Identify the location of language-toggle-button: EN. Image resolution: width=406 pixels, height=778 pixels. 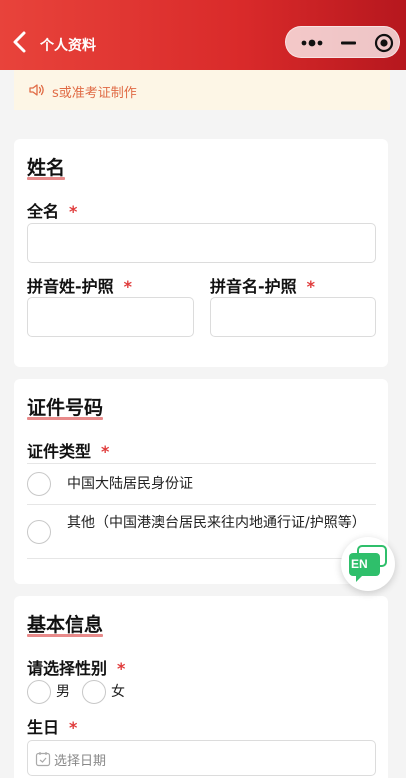
(368, 564).